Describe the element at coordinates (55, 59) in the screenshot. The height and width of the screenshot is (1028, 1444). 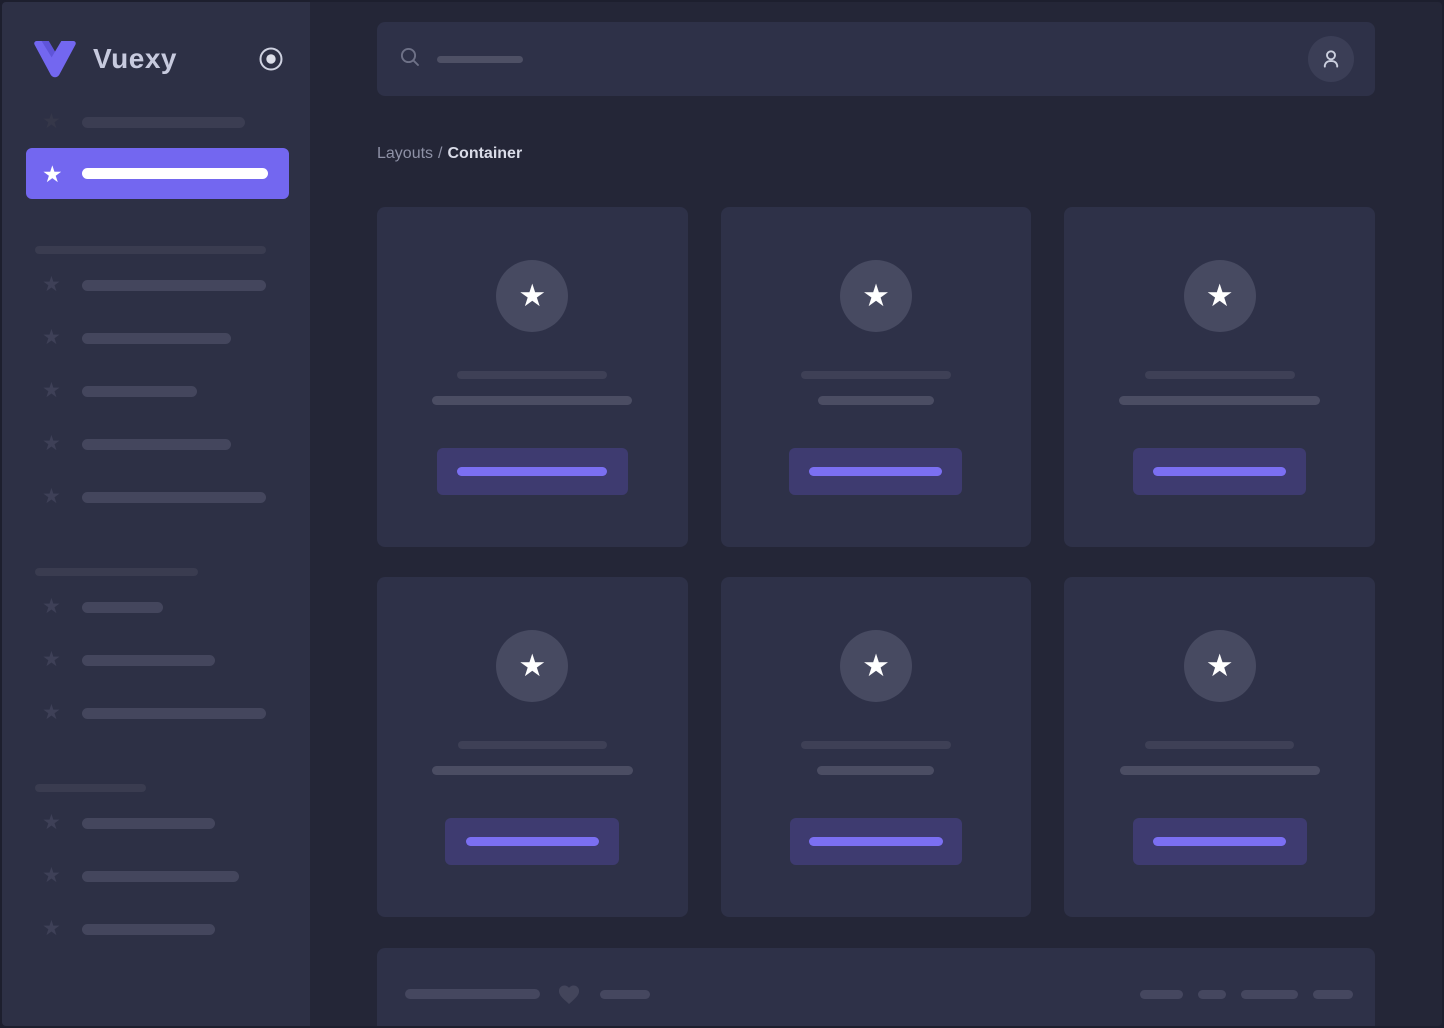
I see `vuexy-v-logo-icon` at that location.